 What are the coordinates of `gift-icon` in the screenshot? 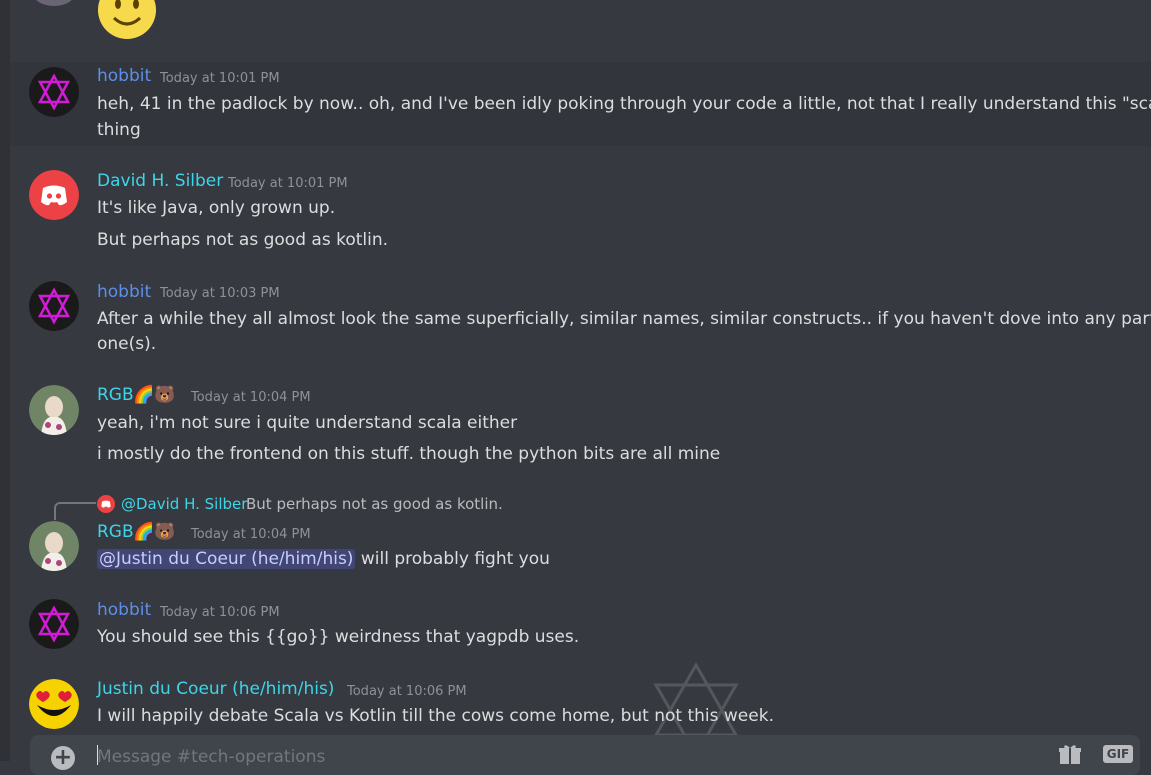 It's located at (1070, 754).